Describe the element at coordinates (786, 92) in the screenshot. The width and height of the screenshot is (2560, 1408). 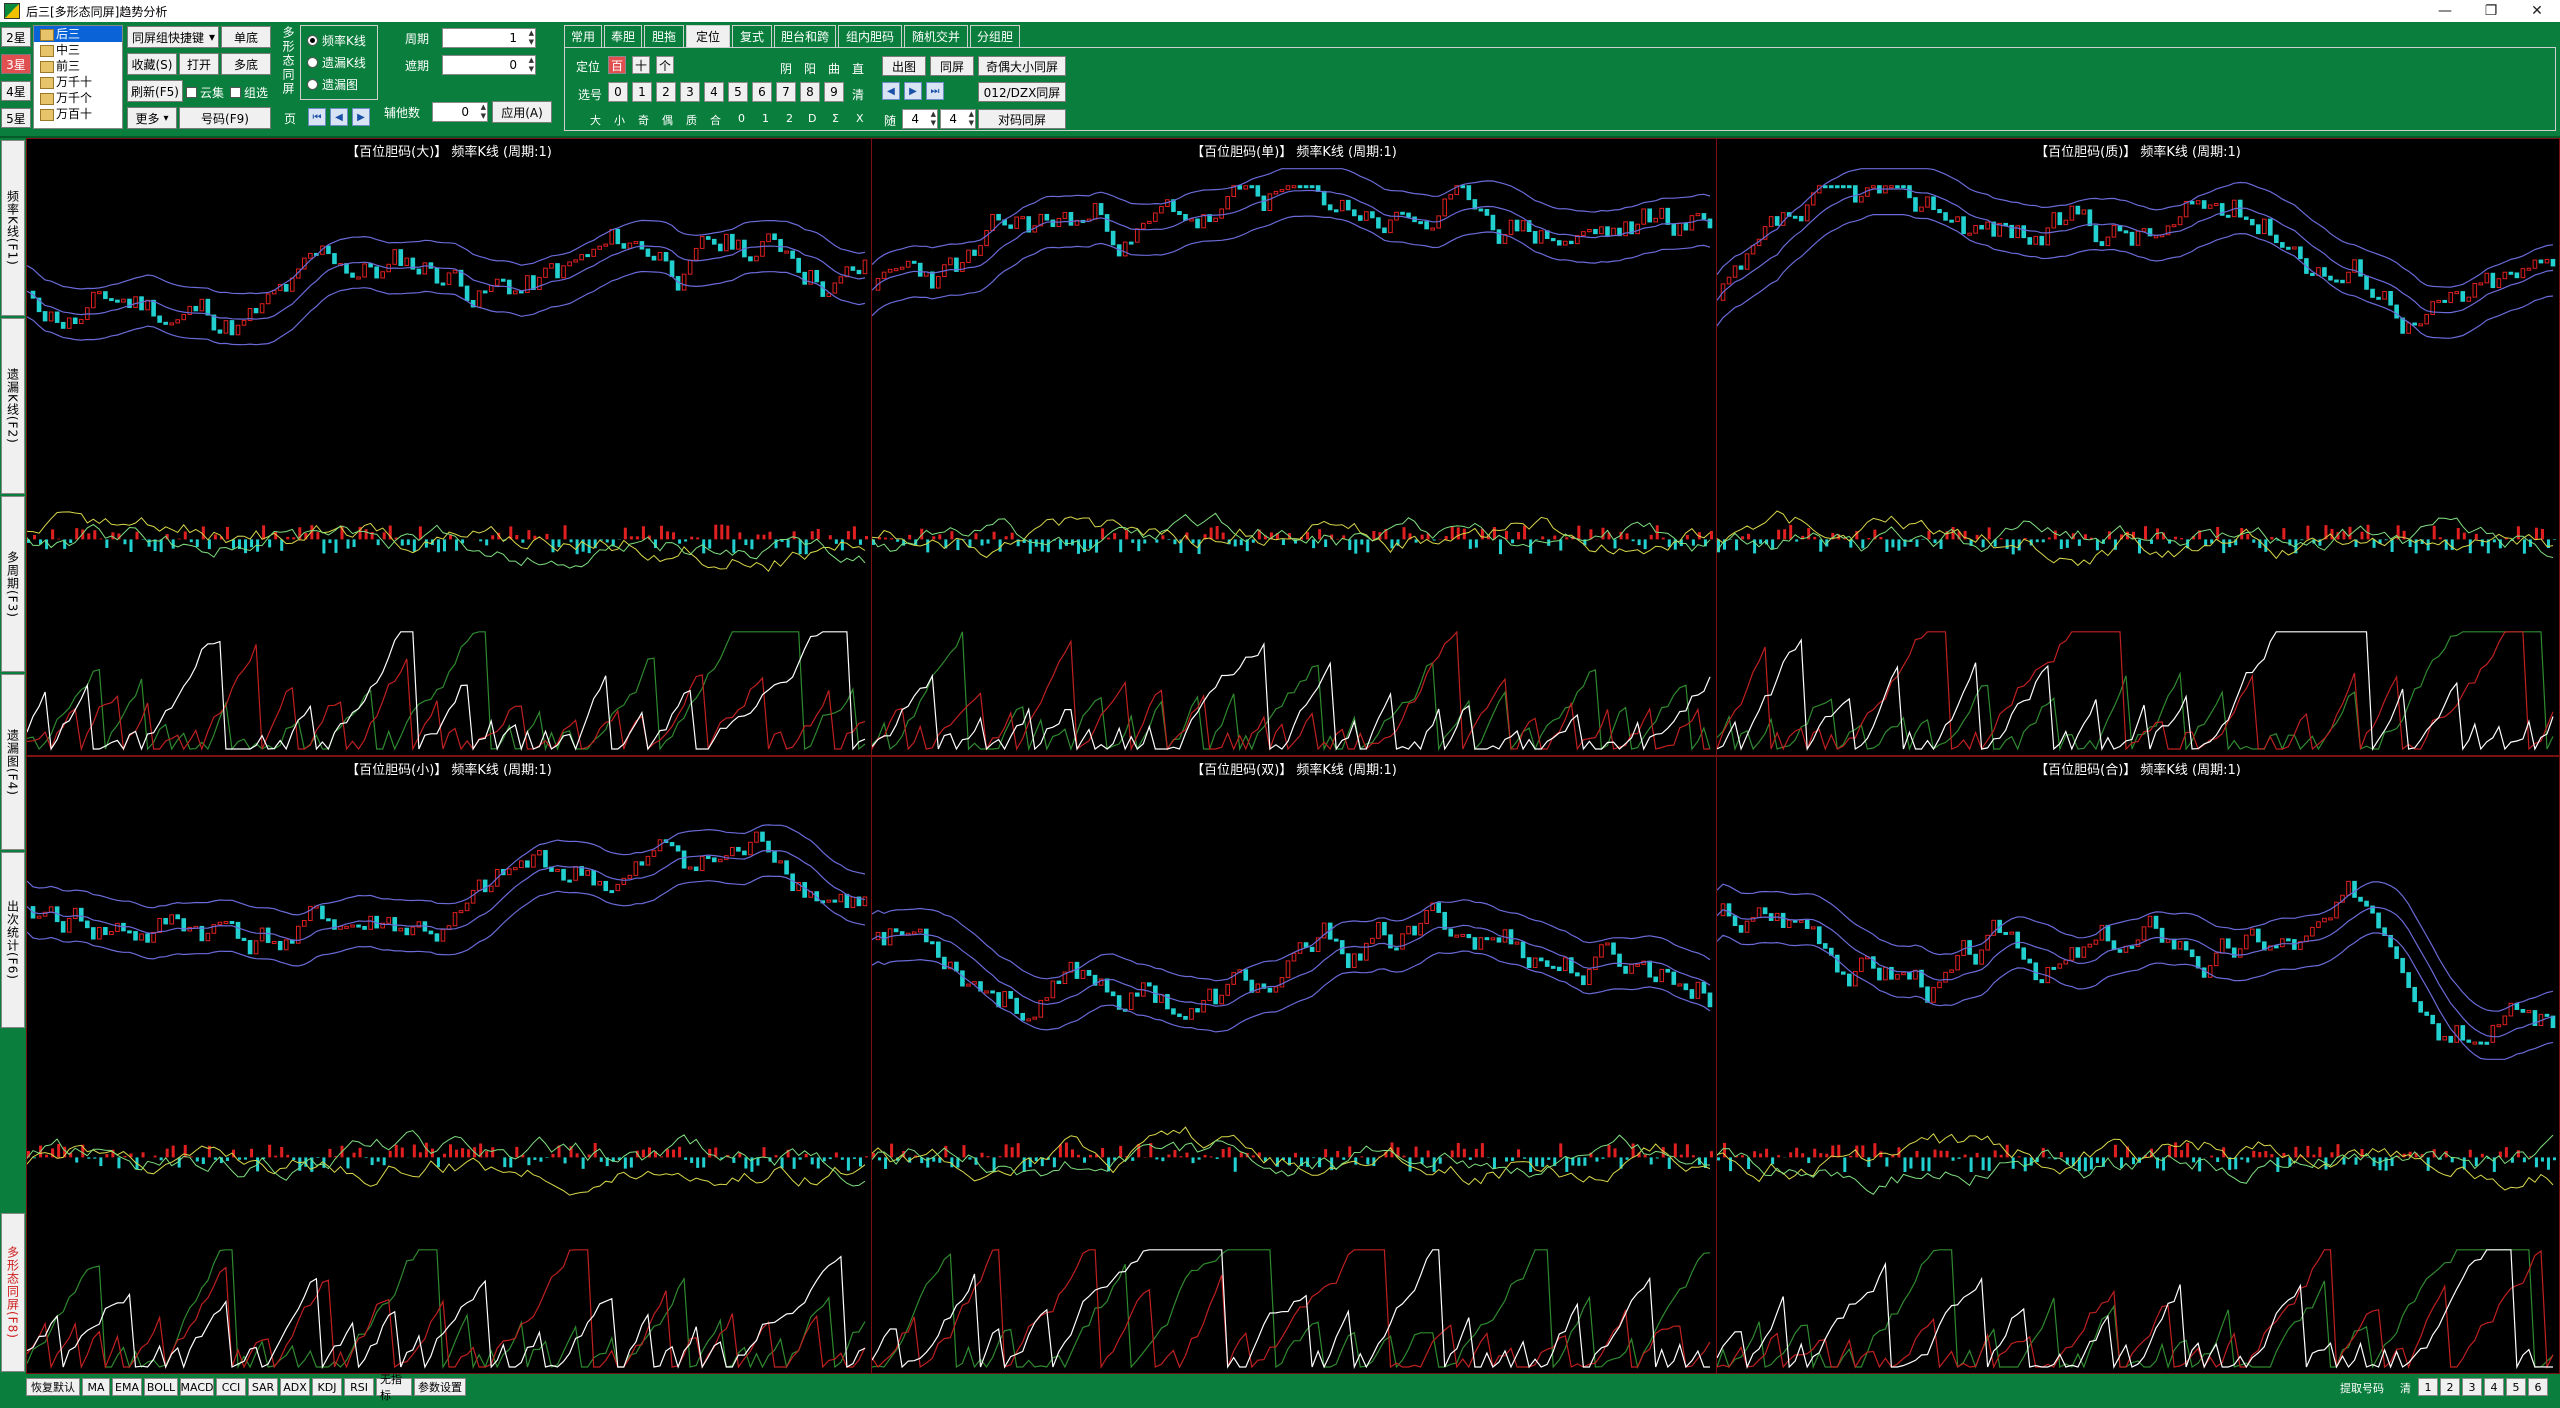
I see `digit-7-button: 7` at that location.